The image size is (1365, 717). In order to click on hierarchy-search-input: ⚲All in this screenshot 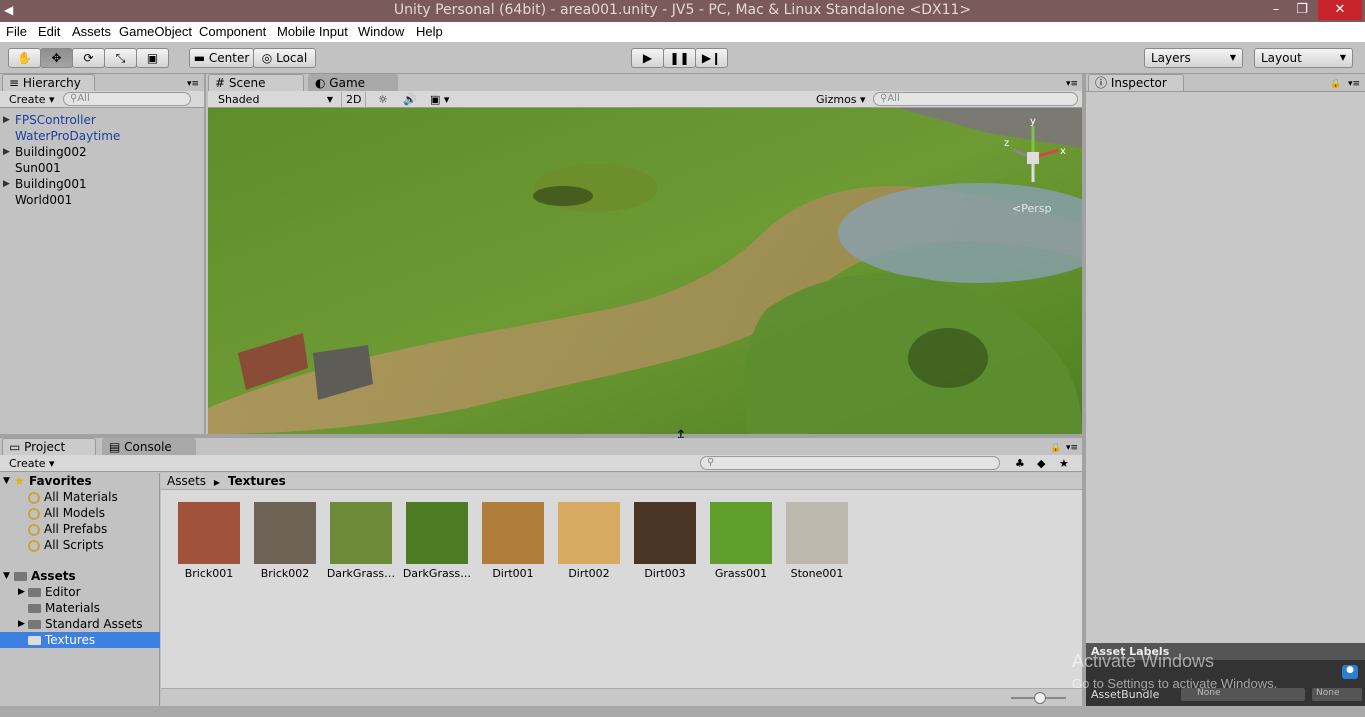, I will do `click(127, 99)`.